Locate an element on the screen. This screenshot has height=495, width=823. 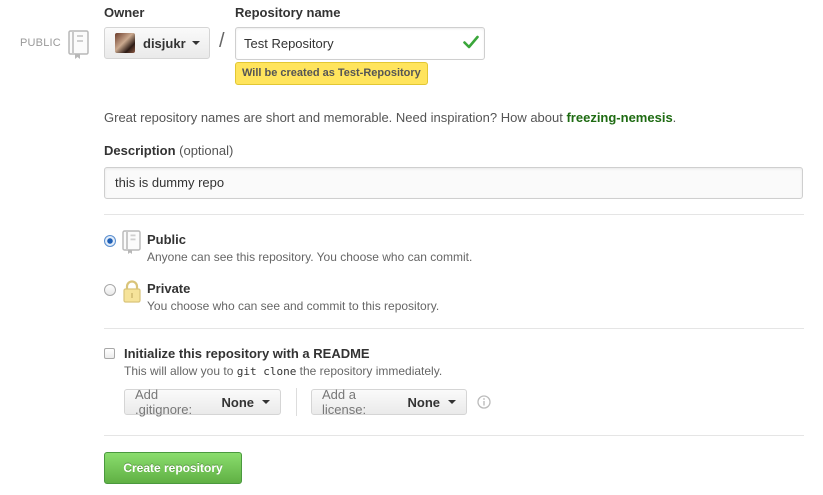
select-separator is located at coordinates (296, 402).